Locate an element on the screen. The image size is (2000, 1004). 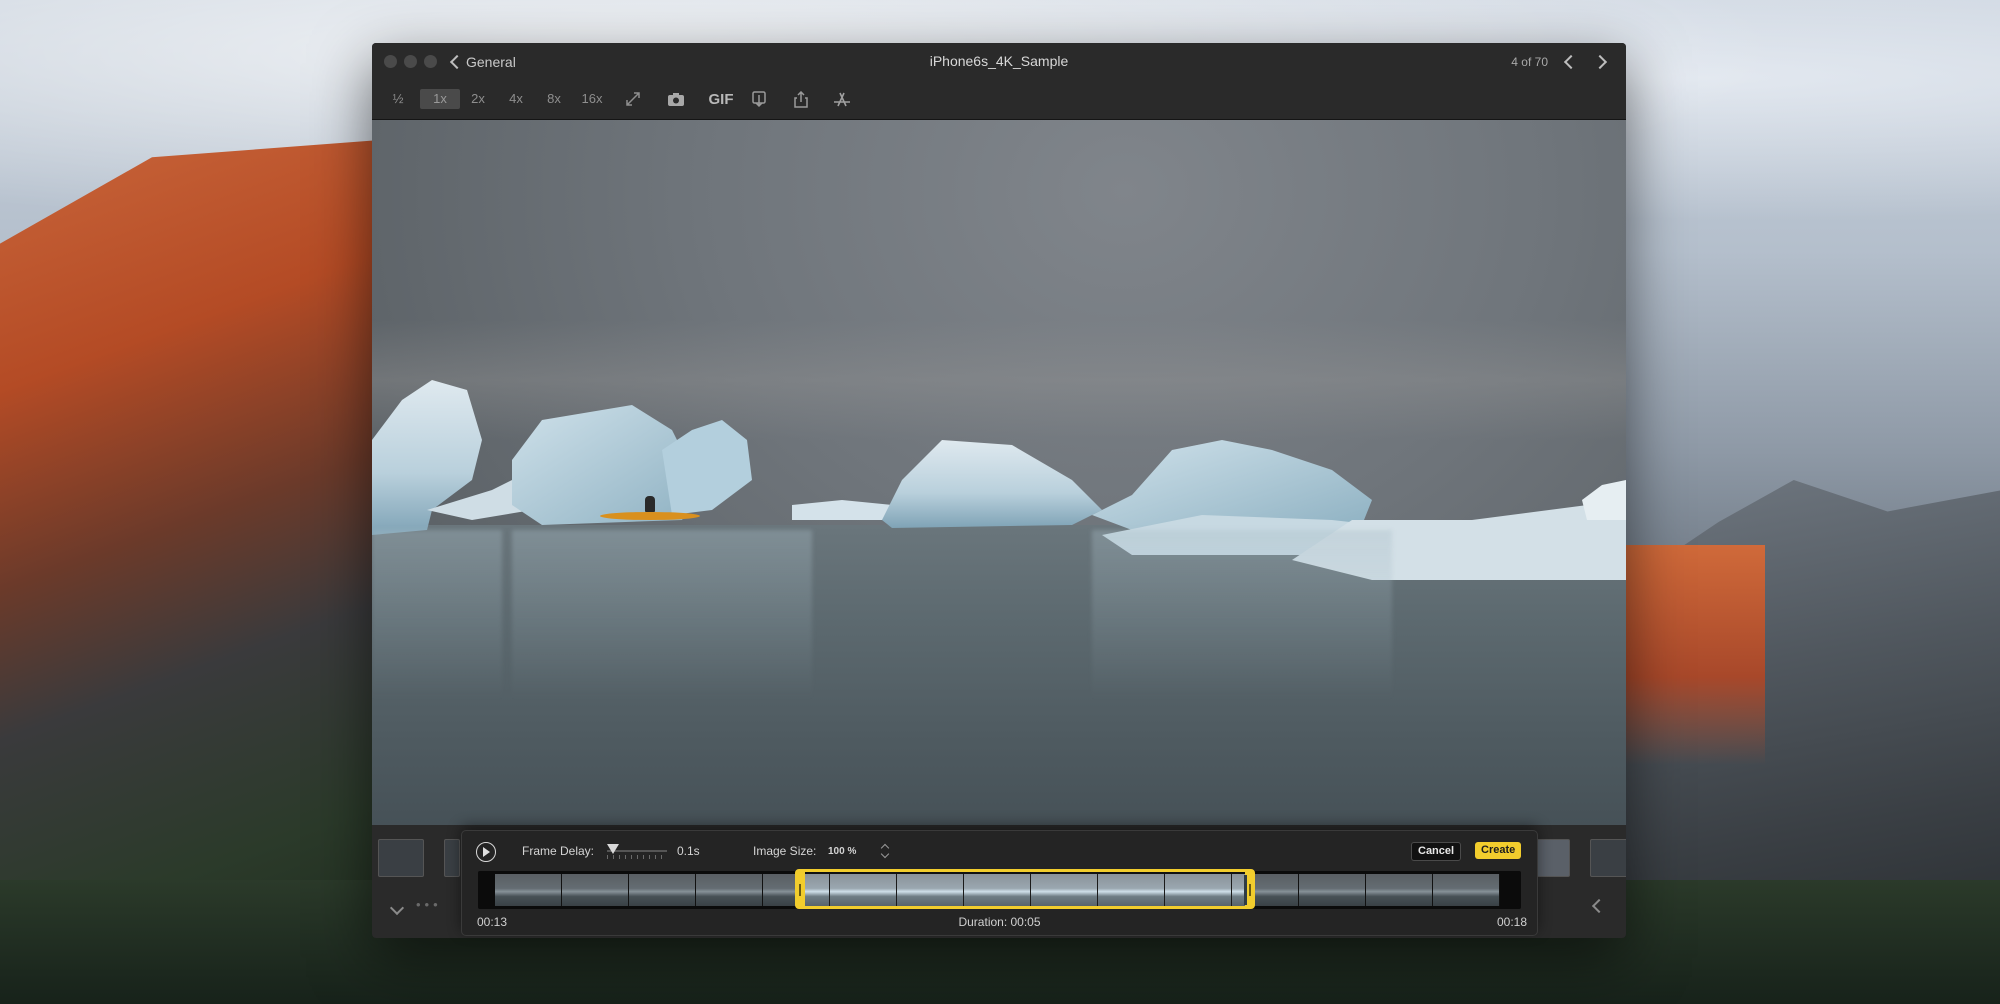
fullscreen-icon is located at coordinates (633, 99).